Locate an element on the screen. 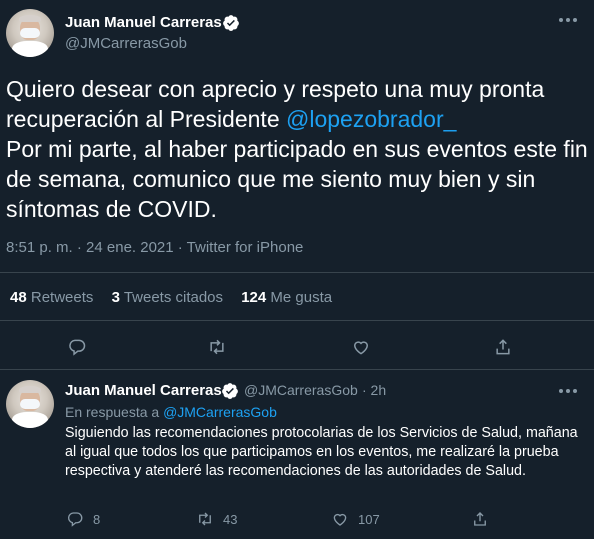 The width and height of the screenshot is (594, 539). reply-button: 8 is located at coordinates (83, 519).